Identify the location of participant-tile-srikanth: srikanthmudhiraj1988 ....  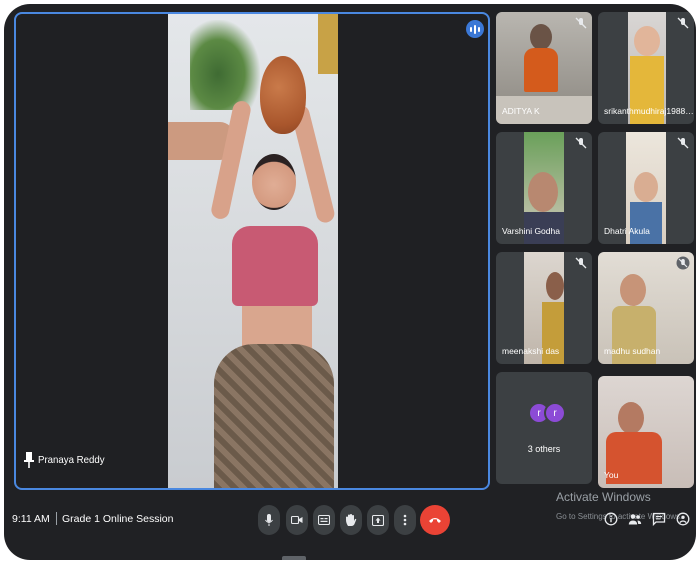
(646, 68).